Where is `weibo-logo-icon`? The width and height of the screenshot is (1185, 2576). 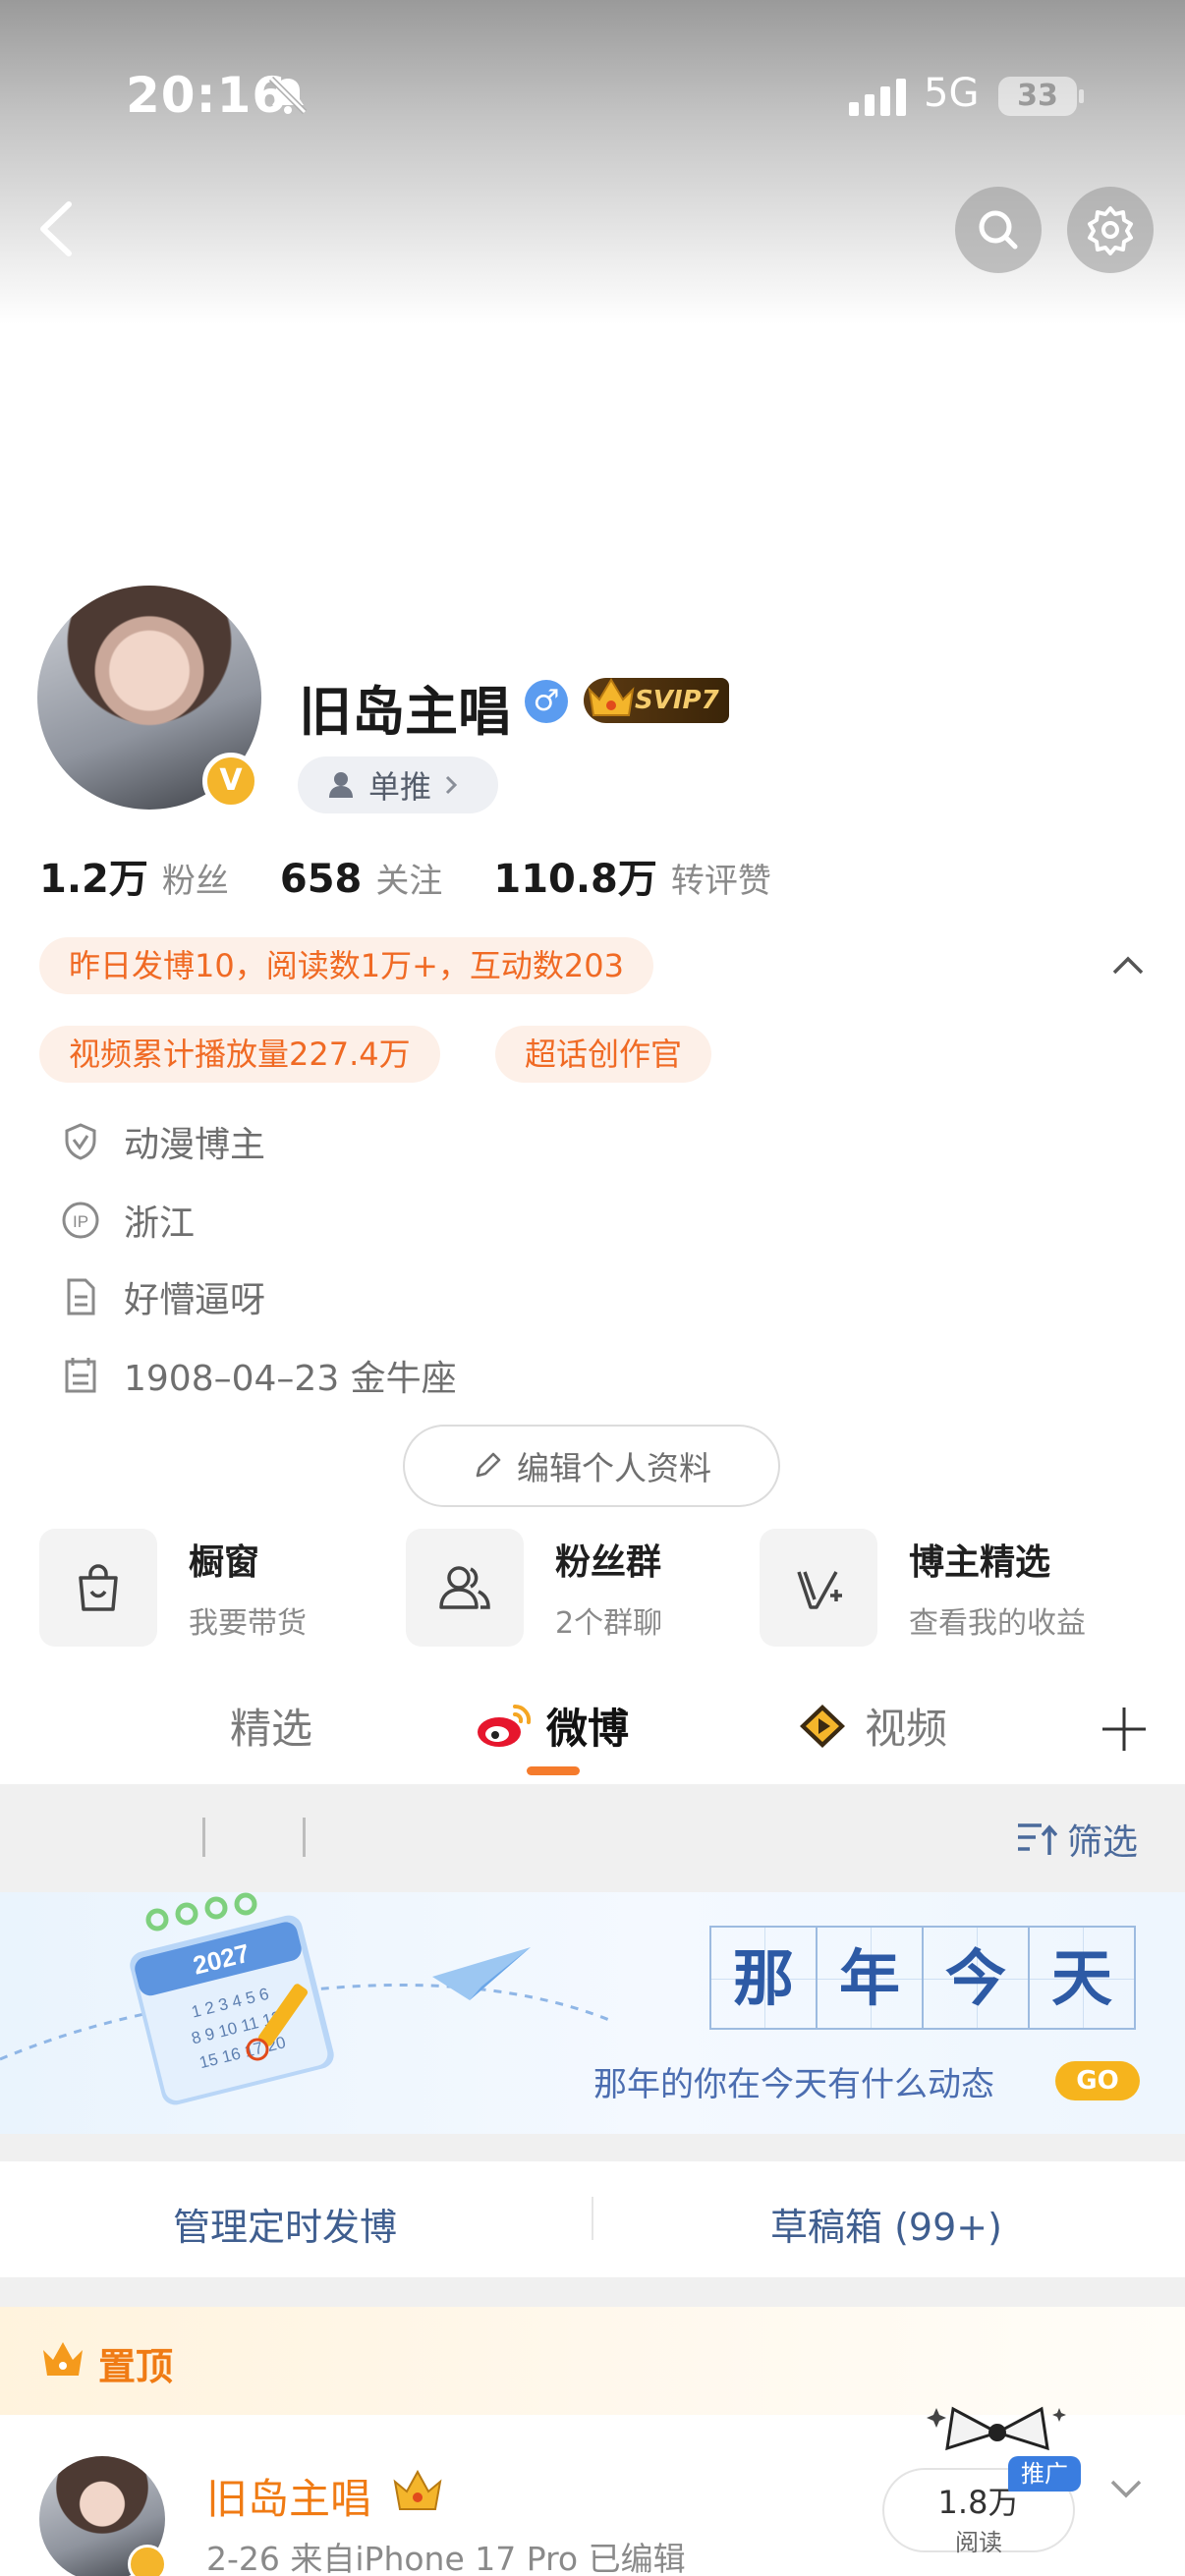 weibo-logo-icon is located at coordinates (505, 1725).